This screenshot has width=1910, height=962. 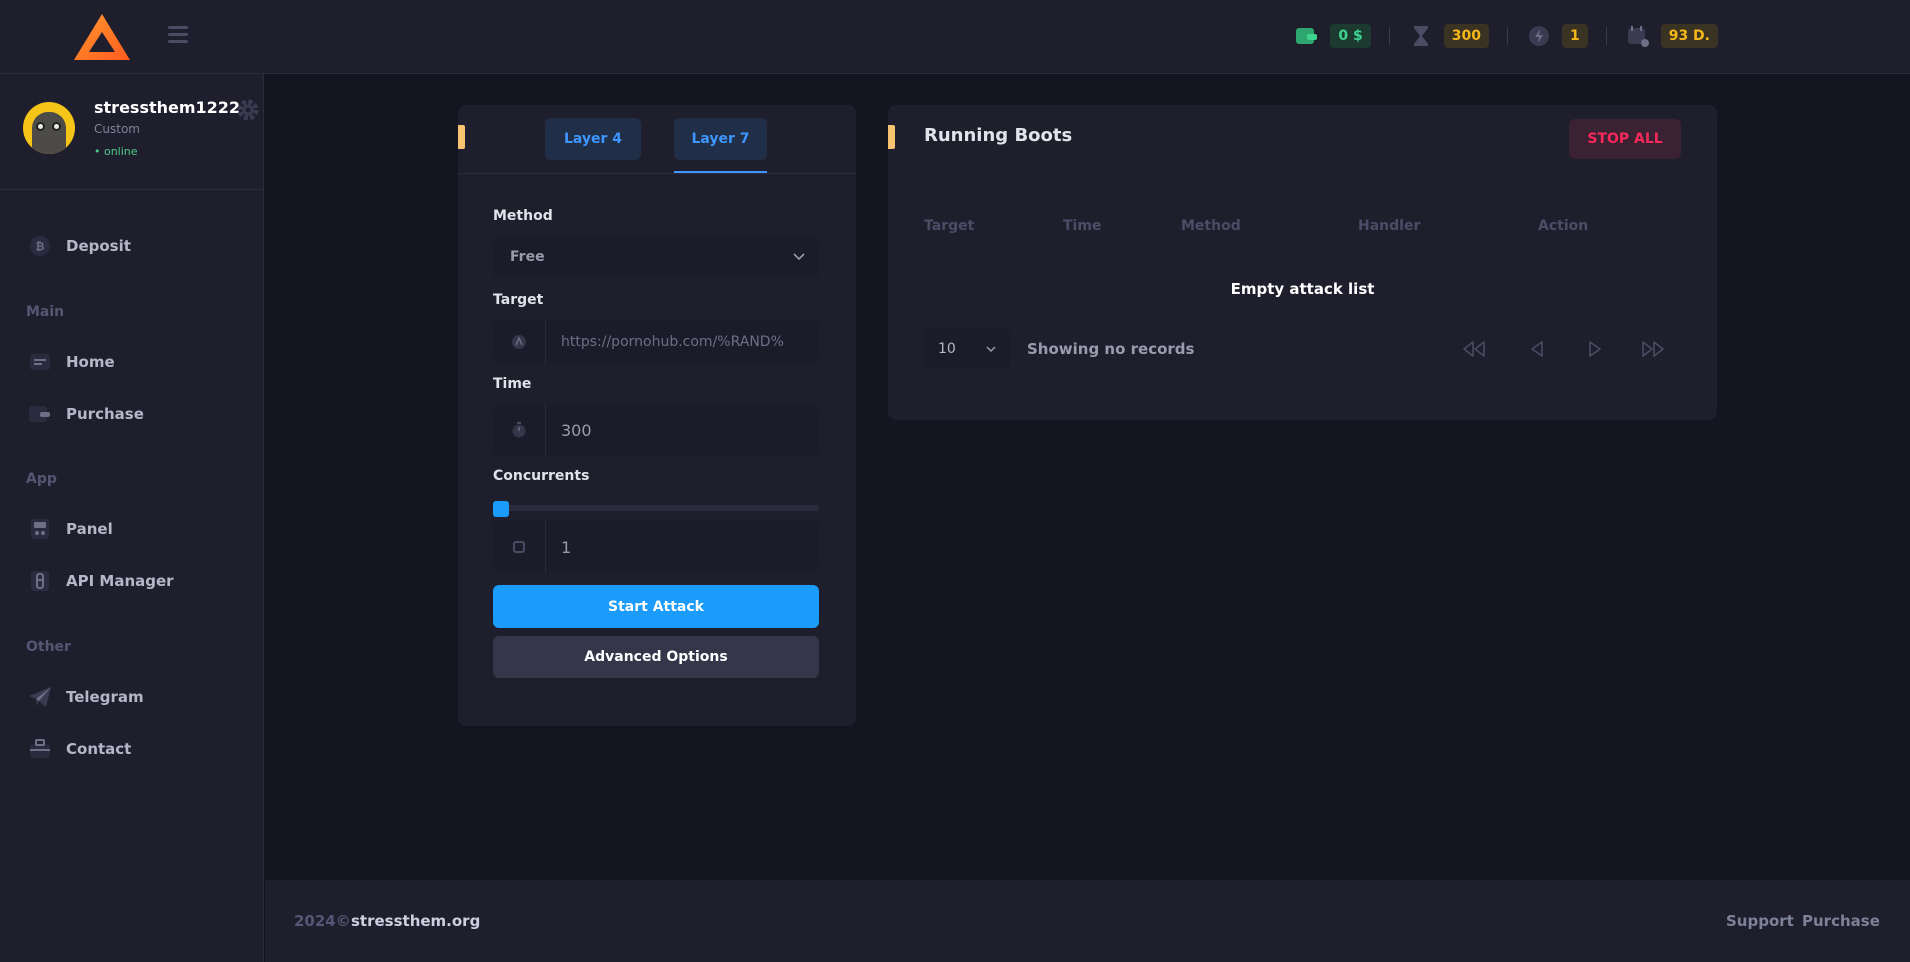 What do you see at coordinates (1466, 36) in the screenshot?
I see `max-time-badge: 300` at bounding box center [1466, 36].